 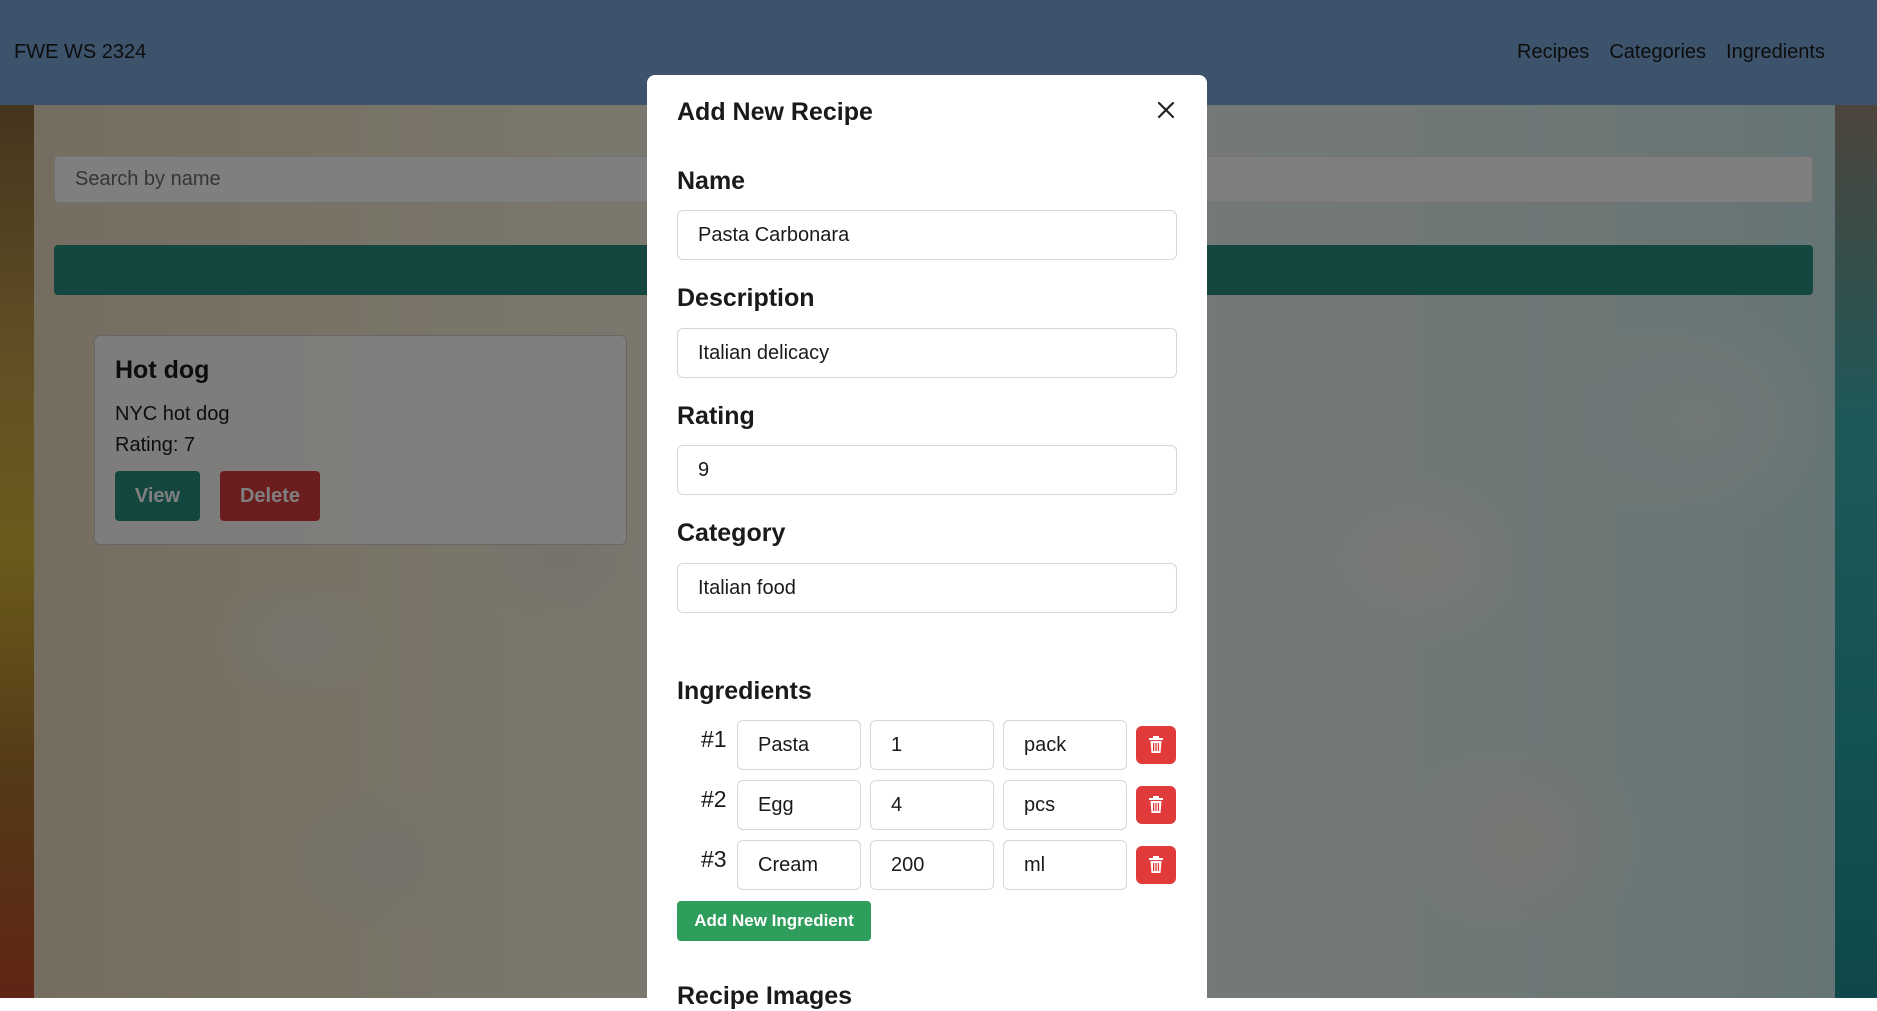 What do you see at coordinates (774, 921) in the screenshot?
I see `add-ingredient-button: Add New Ingredient` at bounding box center [774, 921].